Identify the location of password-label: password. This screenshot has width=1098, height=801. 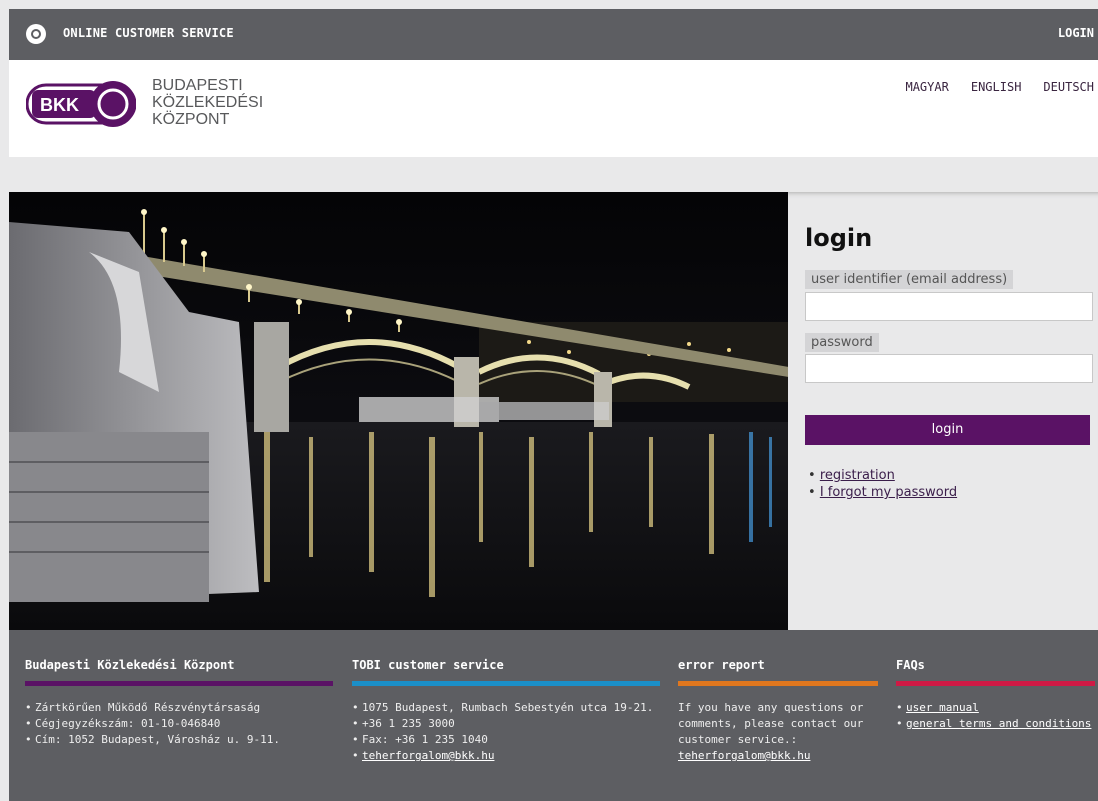
(842, 342).